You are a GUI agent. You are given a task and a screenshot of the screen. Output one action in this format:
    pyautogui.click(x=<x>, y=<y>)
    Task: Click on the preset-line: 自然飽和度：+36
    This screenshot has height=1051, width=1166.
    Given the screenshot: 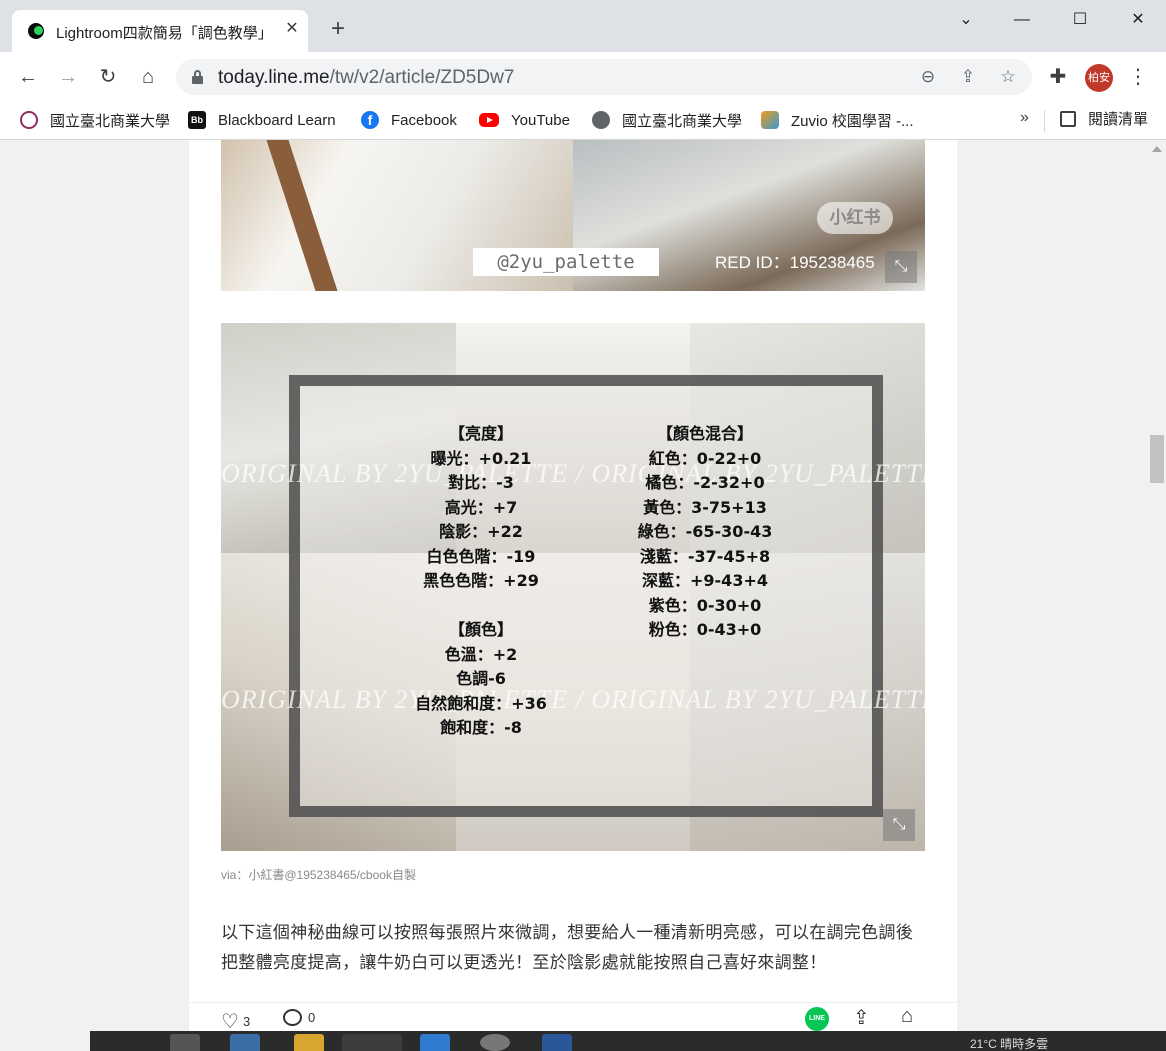 What is the action you would take?
    pyautogui.click(x=481, y=703)
    